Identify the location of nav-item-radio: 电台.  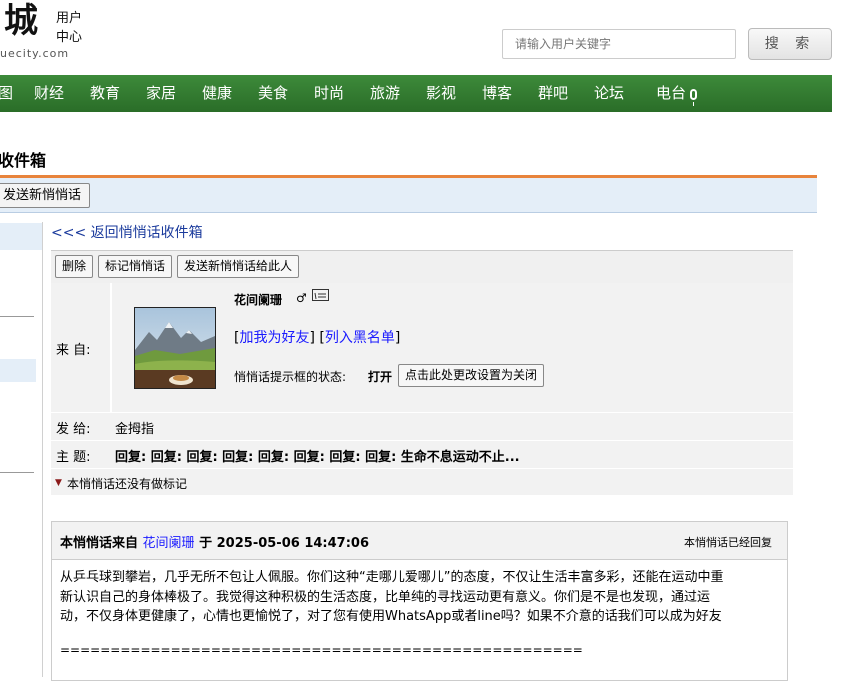
(677, 93).